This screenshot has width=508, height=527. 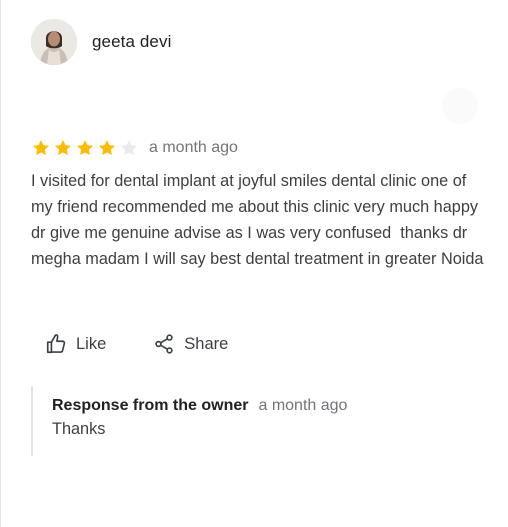 I want to click on review-actions: Like Share, so click(x=136, y=344).